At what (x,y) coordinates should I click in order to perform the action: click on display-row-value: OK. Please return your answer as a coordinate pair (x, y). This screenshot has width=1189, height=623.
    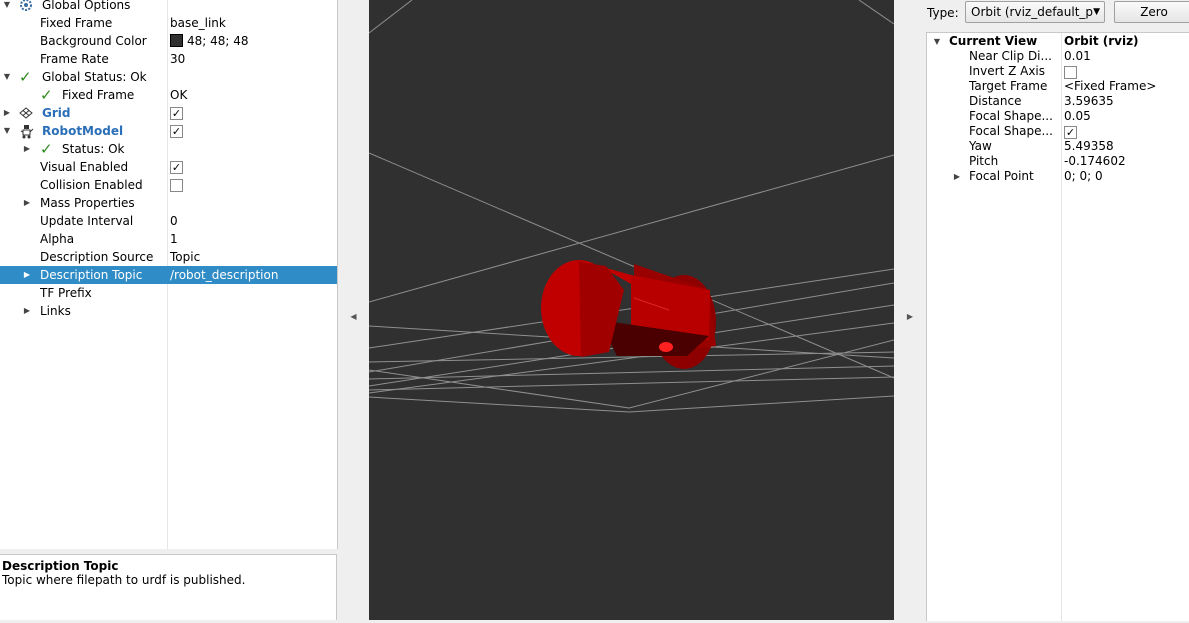
    Looking at the image, I should click on (178, 95).